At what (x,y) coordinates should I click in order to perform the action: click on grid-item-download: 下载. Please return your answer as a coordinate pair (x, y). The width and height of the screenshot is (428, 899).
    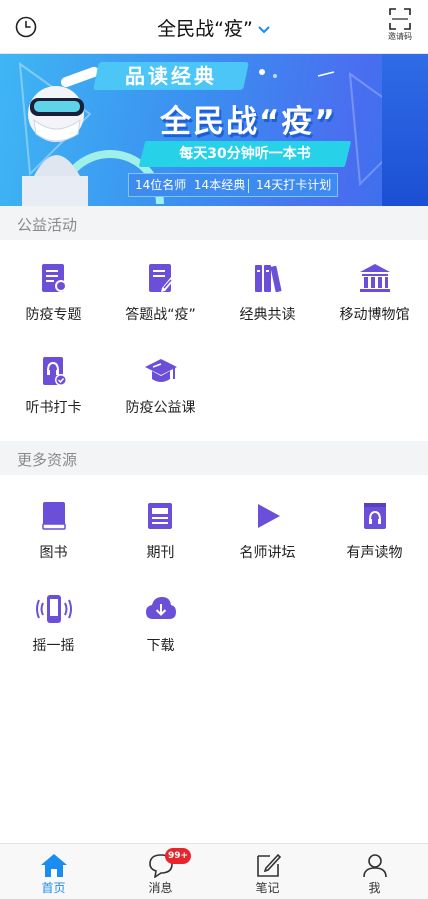
    Looking at the image, I should click on (160, 624).